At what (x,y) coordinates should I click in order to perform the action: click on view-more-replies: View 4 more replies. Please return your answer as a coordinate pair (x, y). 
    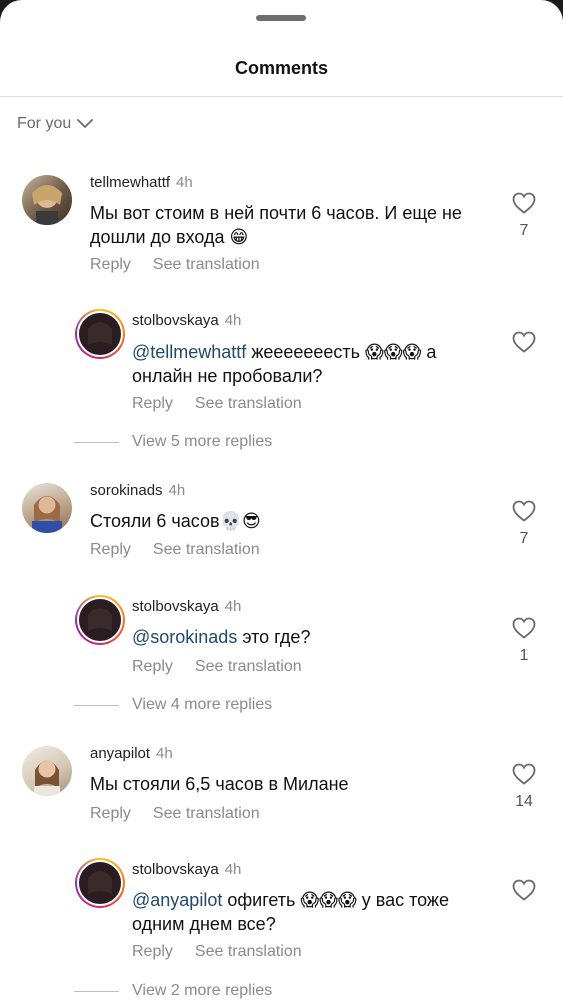
    Looking at the image, I should click on (173, 705).